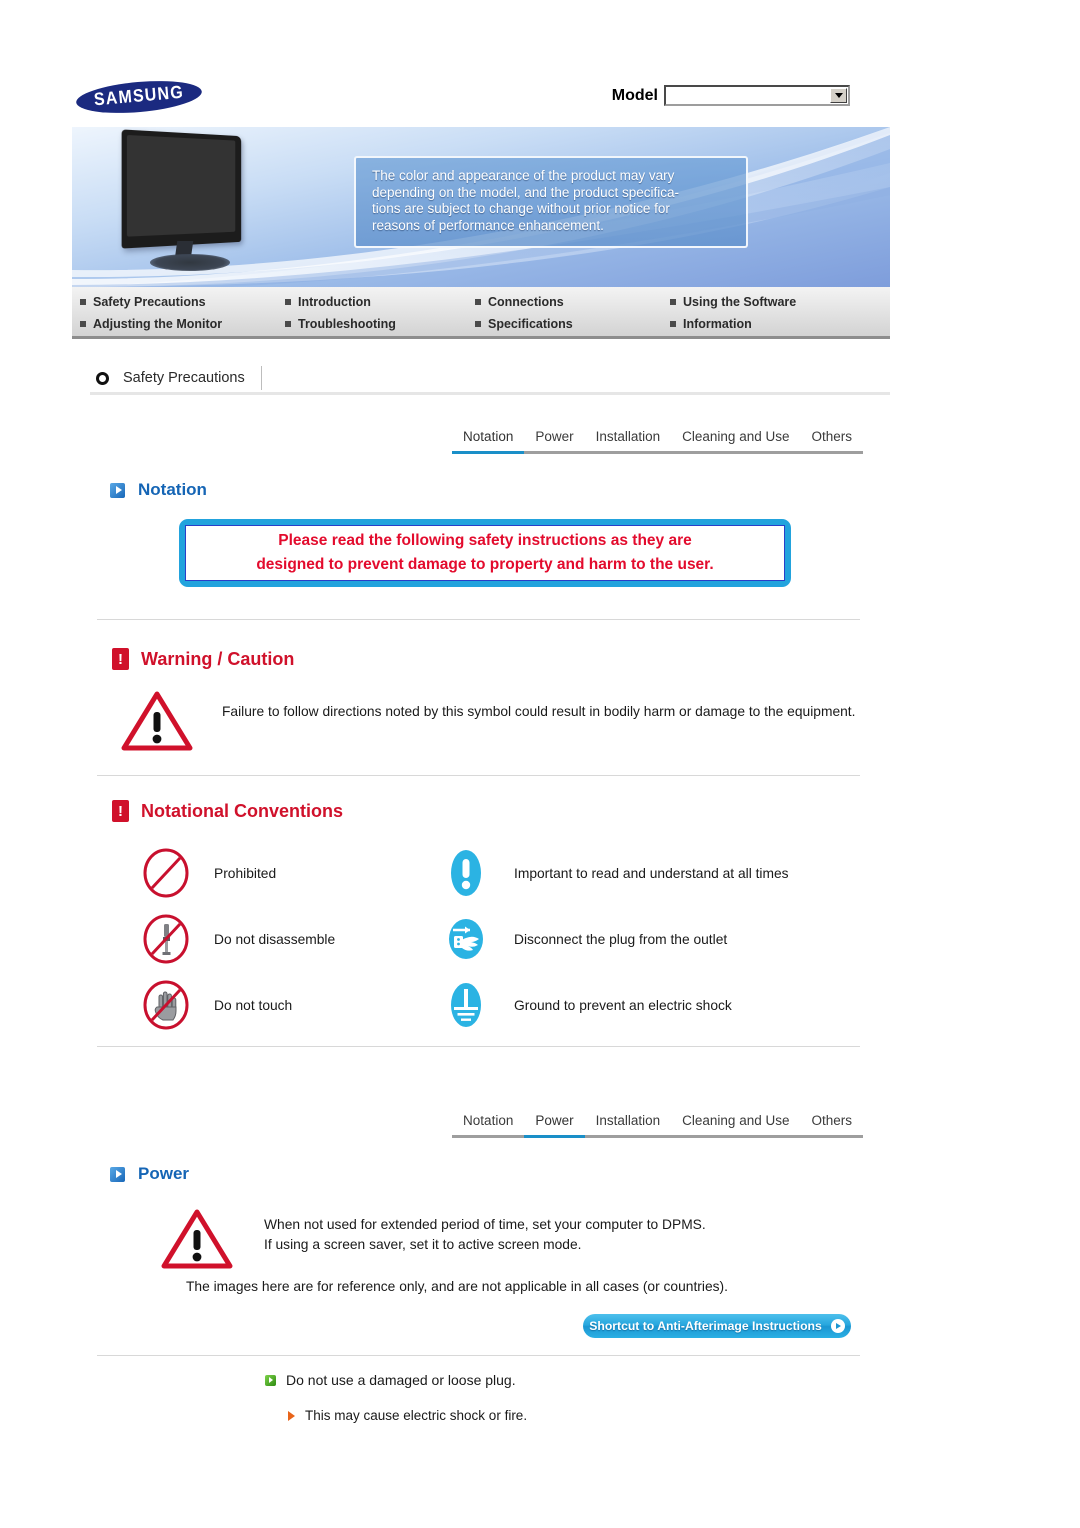 The image size is (1080, 1528). Describe the element at coordinates (184, 378) in the screenshot. I see `page-title: Safety Precautions` at that location.